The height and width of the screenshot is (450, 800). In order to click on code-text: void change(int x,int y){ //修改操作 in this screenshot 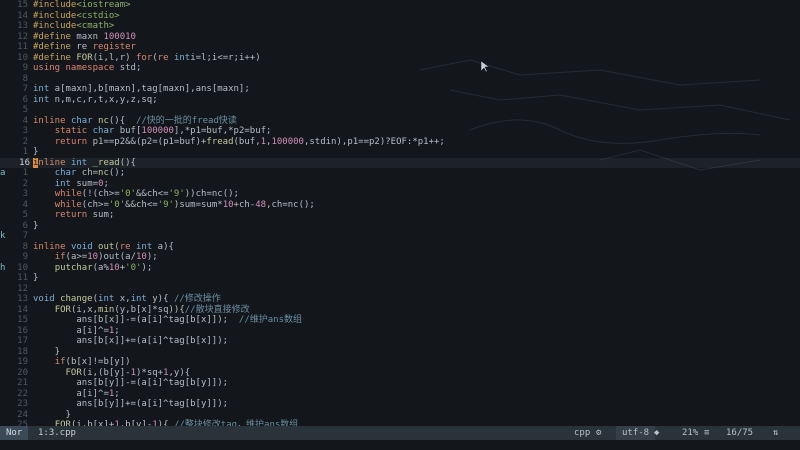, I will do `click(127, 299)`.